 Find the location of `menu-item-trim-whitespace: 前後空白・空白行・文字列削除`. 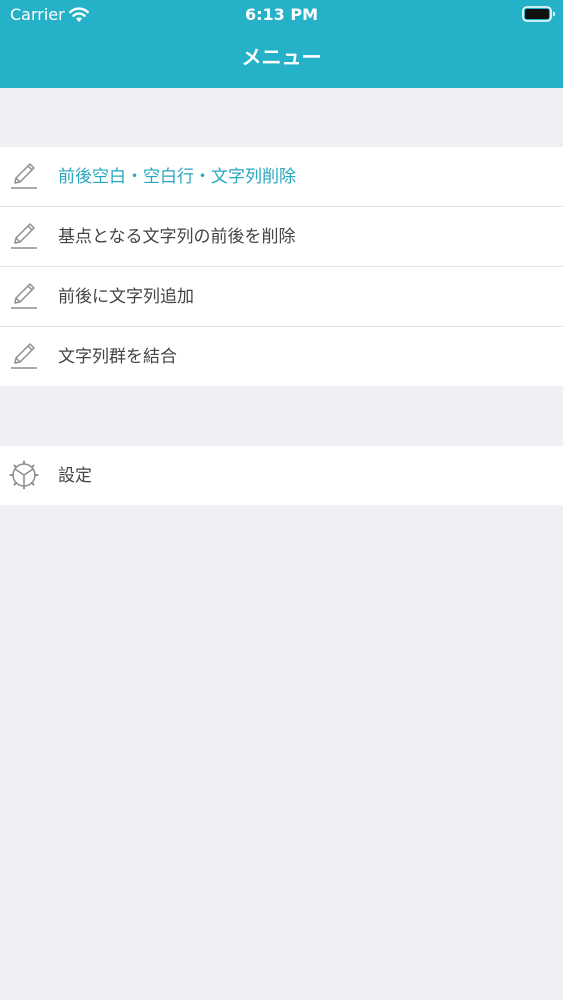

menu-item-trim-whitespace: 前後空白・空白行・文字列削除 is located at coordinates (281, 177).